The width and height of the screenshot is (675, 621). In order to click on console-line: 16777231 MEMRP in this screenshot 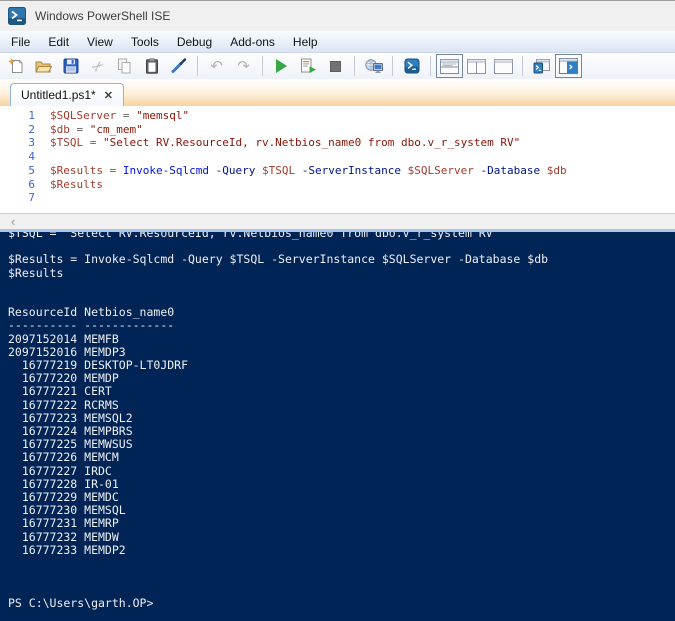, I will do `click(63, 523)`.